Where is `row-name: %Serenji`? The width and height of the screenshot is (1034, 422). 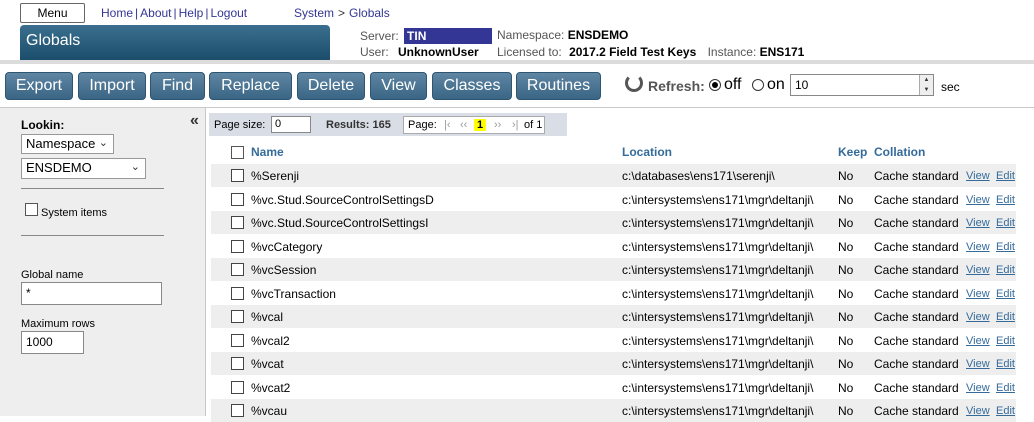 row-name: %Serenji is located at coordinates (275, 176).